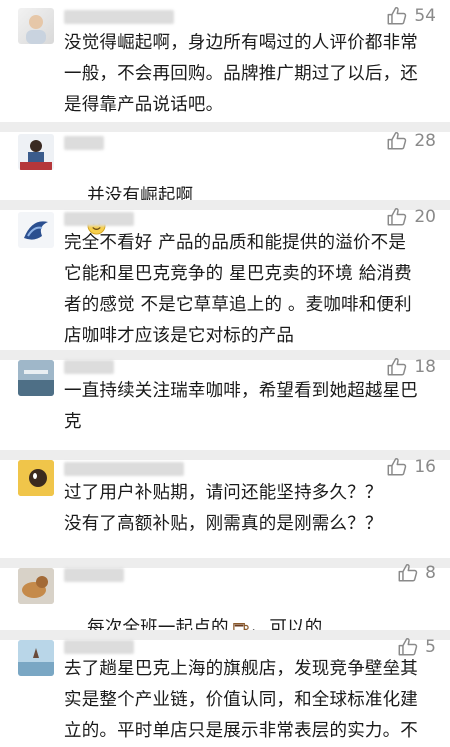 The image size is (450, 747). What do you see at coordinates (425, 16) in the screenshot?
I see `like-count: 54` at bounding box center [425, 16].